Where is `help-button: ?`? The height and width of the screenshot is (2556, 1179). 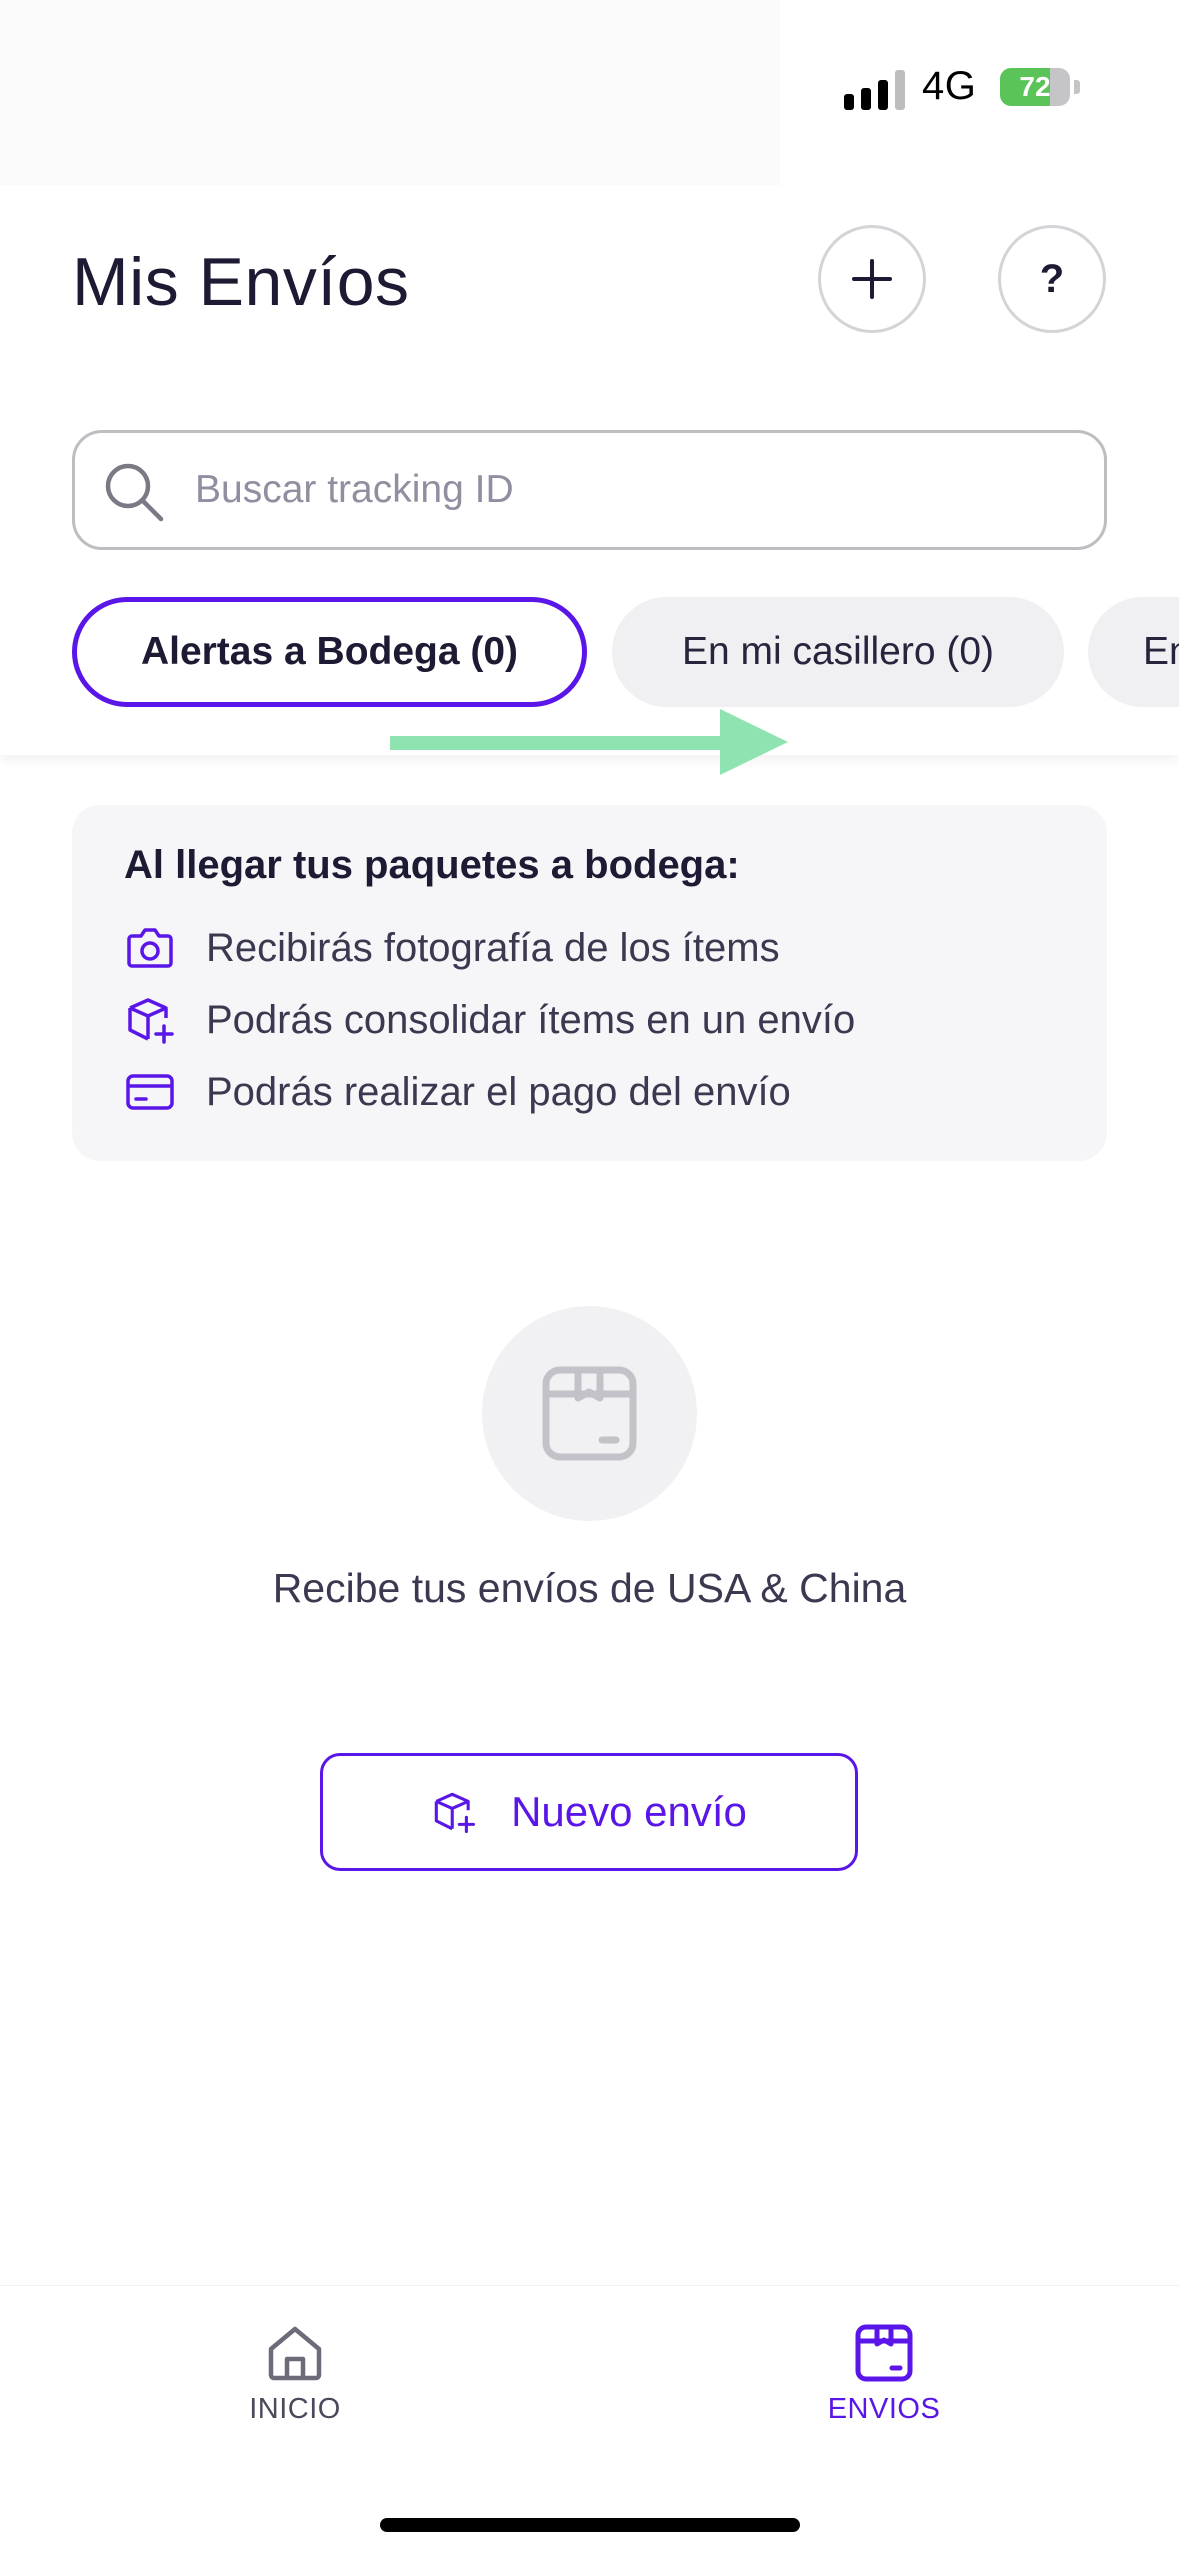
help-button: ? is located at coordinates (1052, 279).